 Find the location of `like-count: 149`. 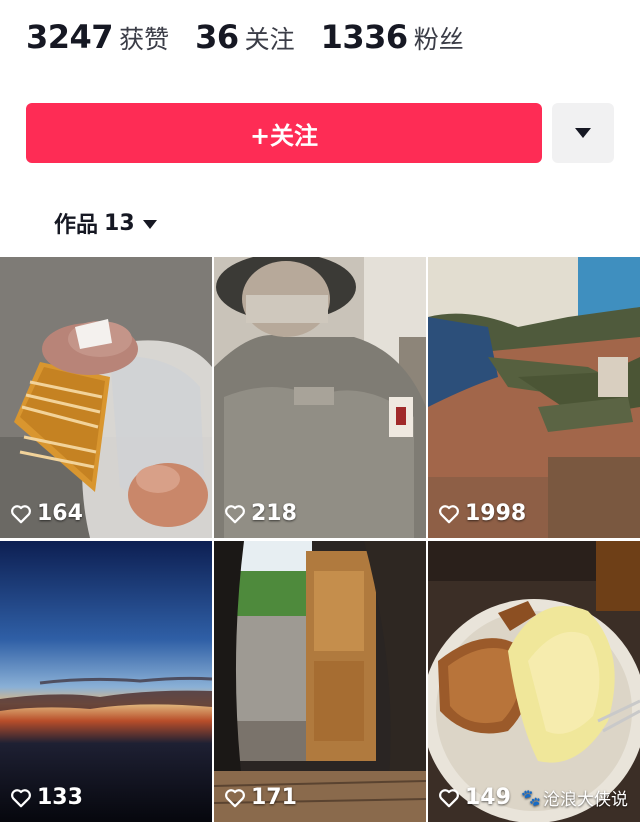

like-count: 149 is located at coordinates (474, 797).